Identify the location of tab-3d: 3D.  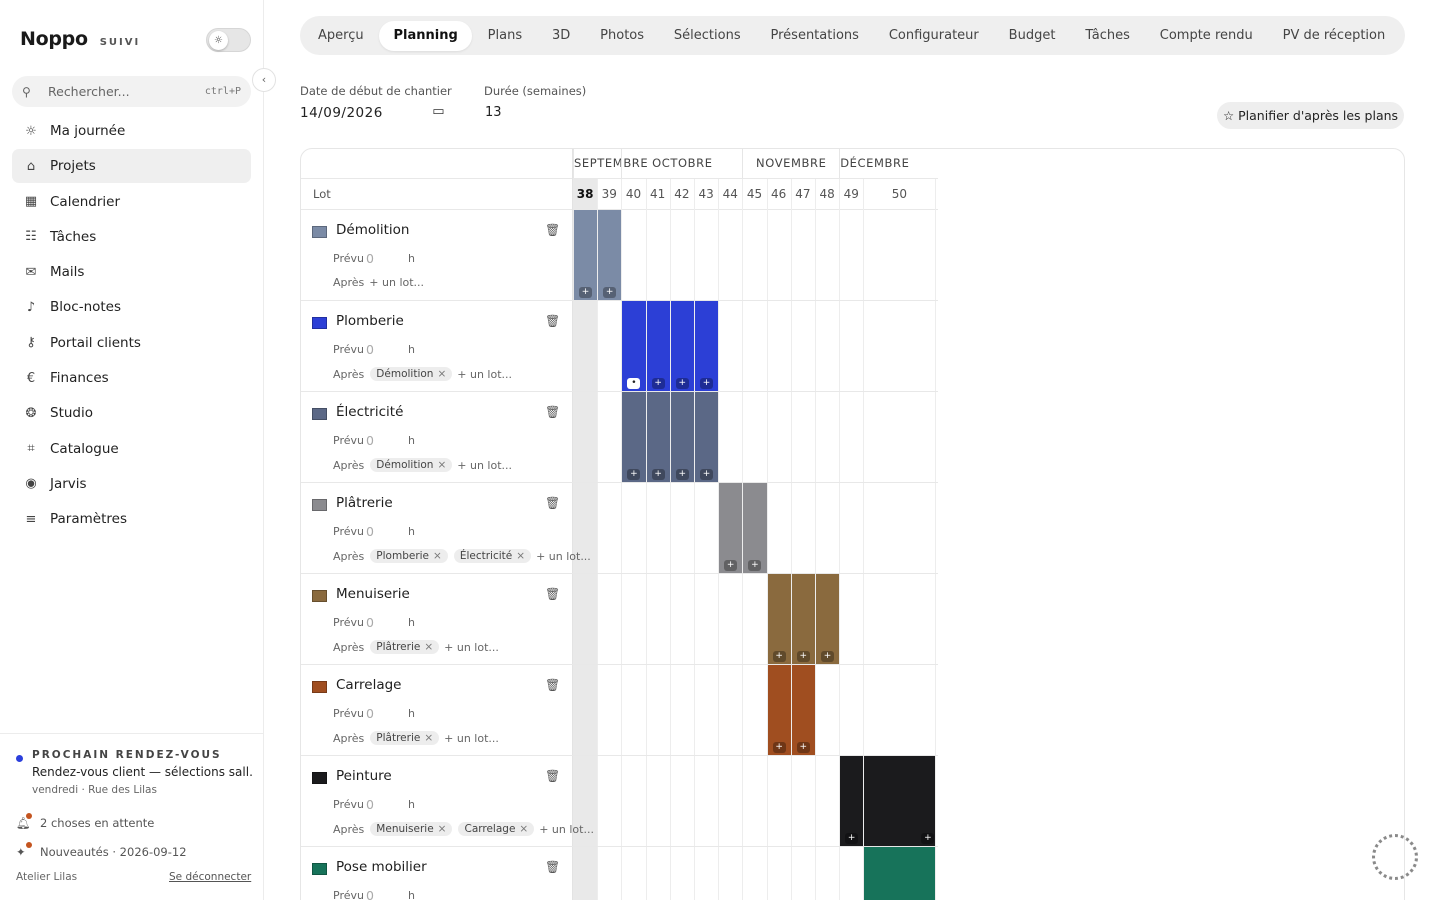
(561, 36).